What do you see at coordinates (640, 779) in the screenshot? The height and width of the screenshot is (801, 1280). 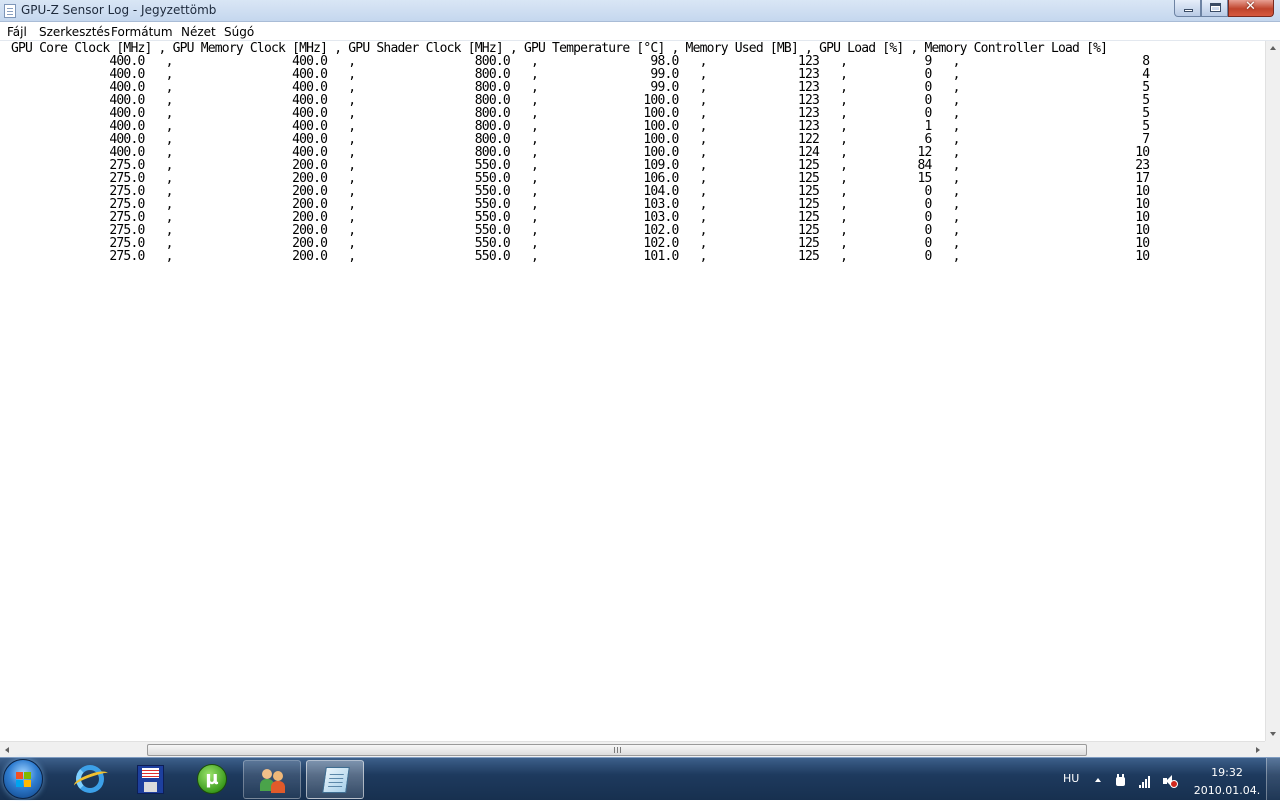 I see `taskbar: µ HU 19:32 2010.01.04.` at bounding box center [640, 779].